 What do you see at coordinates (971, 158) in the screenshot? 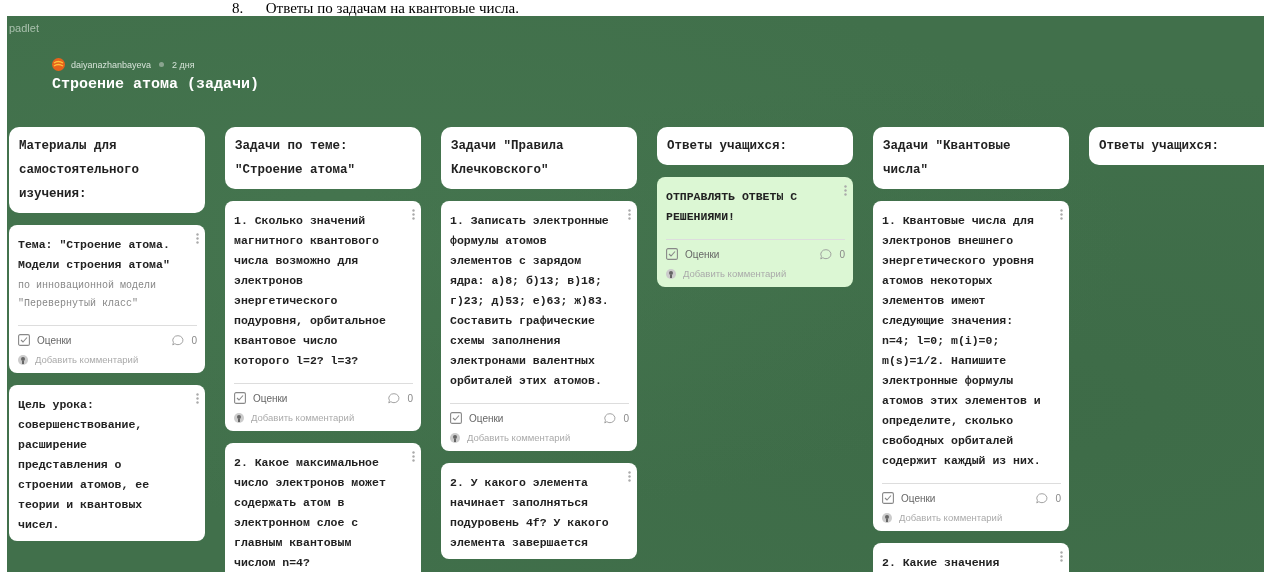
I see `column-header: Задачи "Квантовые числа"` at bounding box center [971, 158].